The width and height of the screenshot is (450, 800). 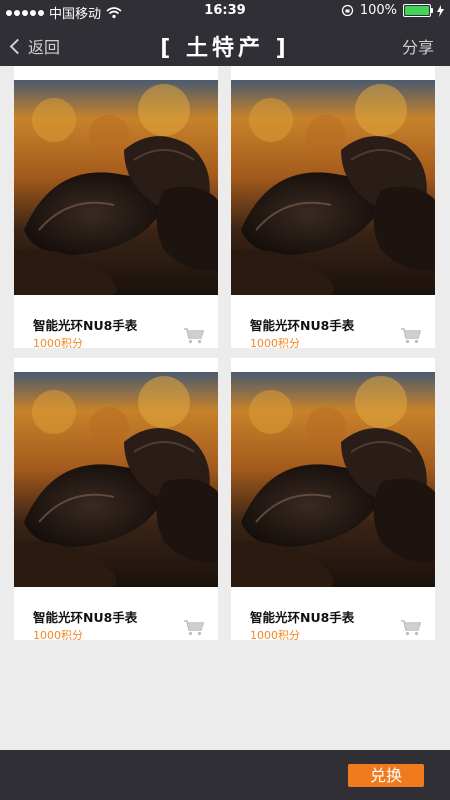 I want to click on charging-icon, so click(x=440, y=10).